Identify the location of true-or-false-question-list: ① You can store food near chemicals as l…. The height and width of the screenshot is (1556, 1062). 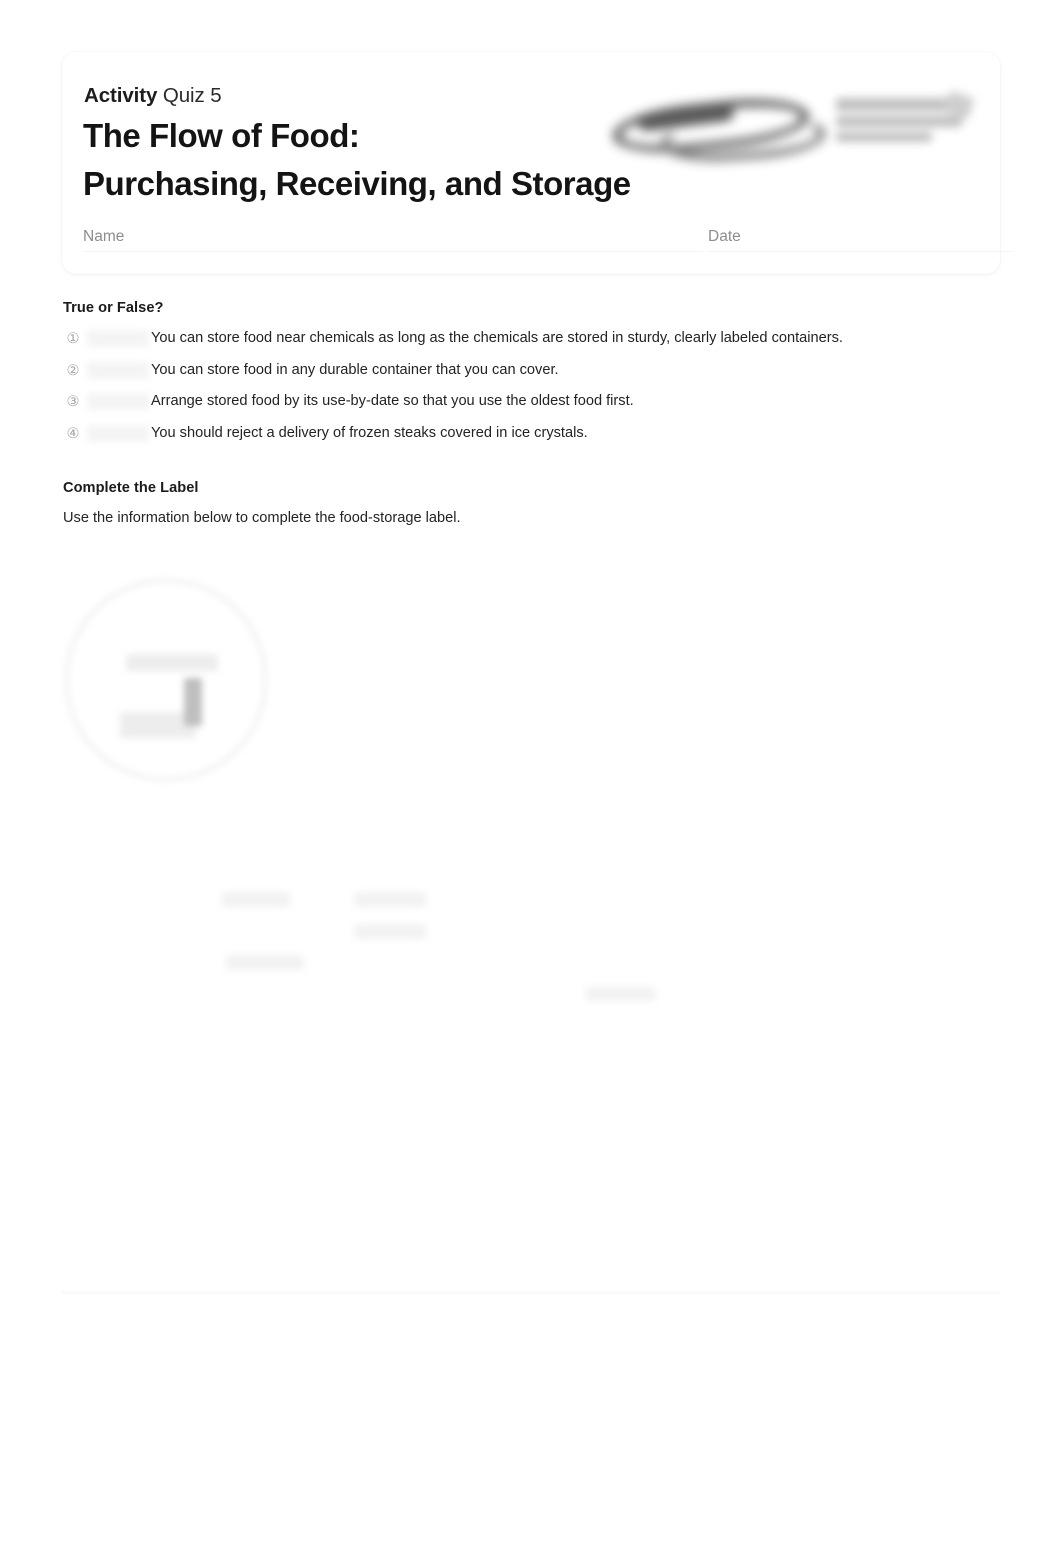
(513, 391).